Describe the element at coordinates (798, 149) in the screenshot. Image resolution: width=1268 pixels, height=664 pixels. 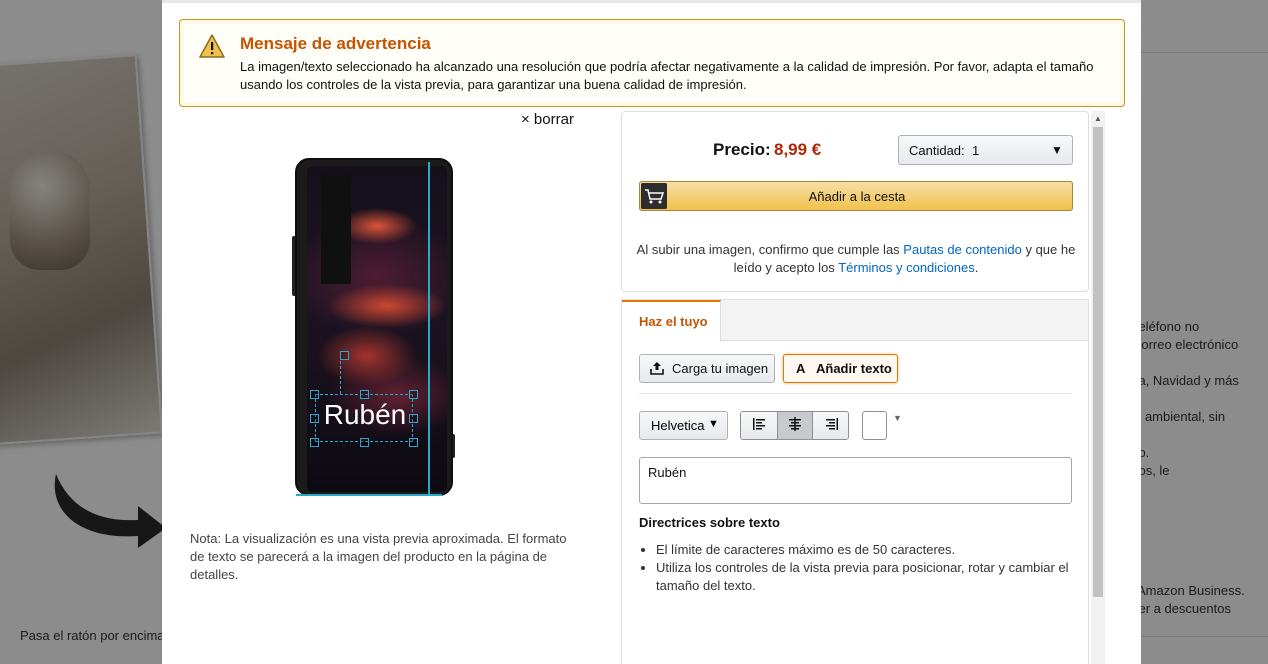
I see `price-value: 8,99 €` at that location.